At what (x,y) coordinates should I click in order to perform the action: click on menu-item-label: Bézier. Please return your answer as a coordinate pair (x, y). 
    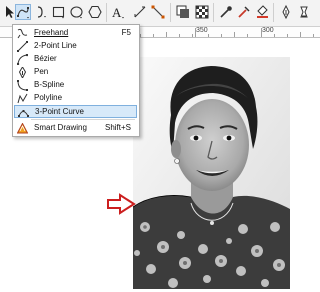
    Looking at the image, I should click on (45, 58).